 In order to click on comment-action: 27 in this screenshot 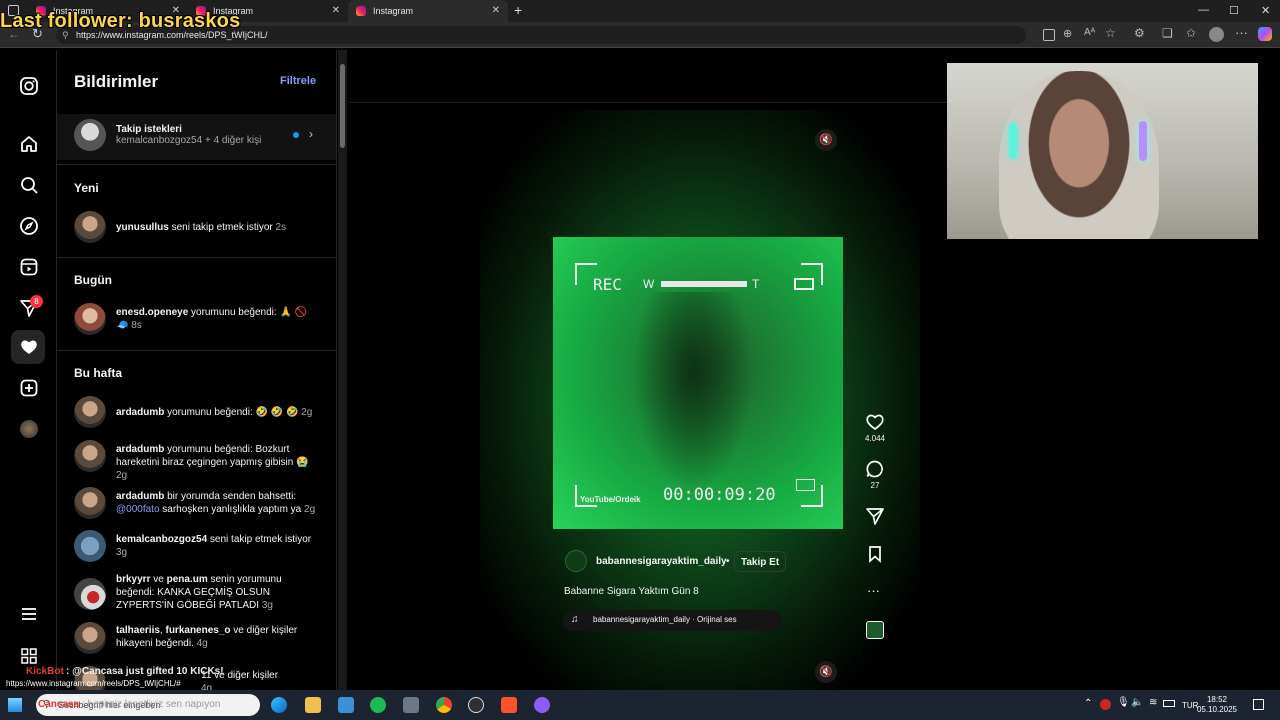, I will do `click(875, 474)`.